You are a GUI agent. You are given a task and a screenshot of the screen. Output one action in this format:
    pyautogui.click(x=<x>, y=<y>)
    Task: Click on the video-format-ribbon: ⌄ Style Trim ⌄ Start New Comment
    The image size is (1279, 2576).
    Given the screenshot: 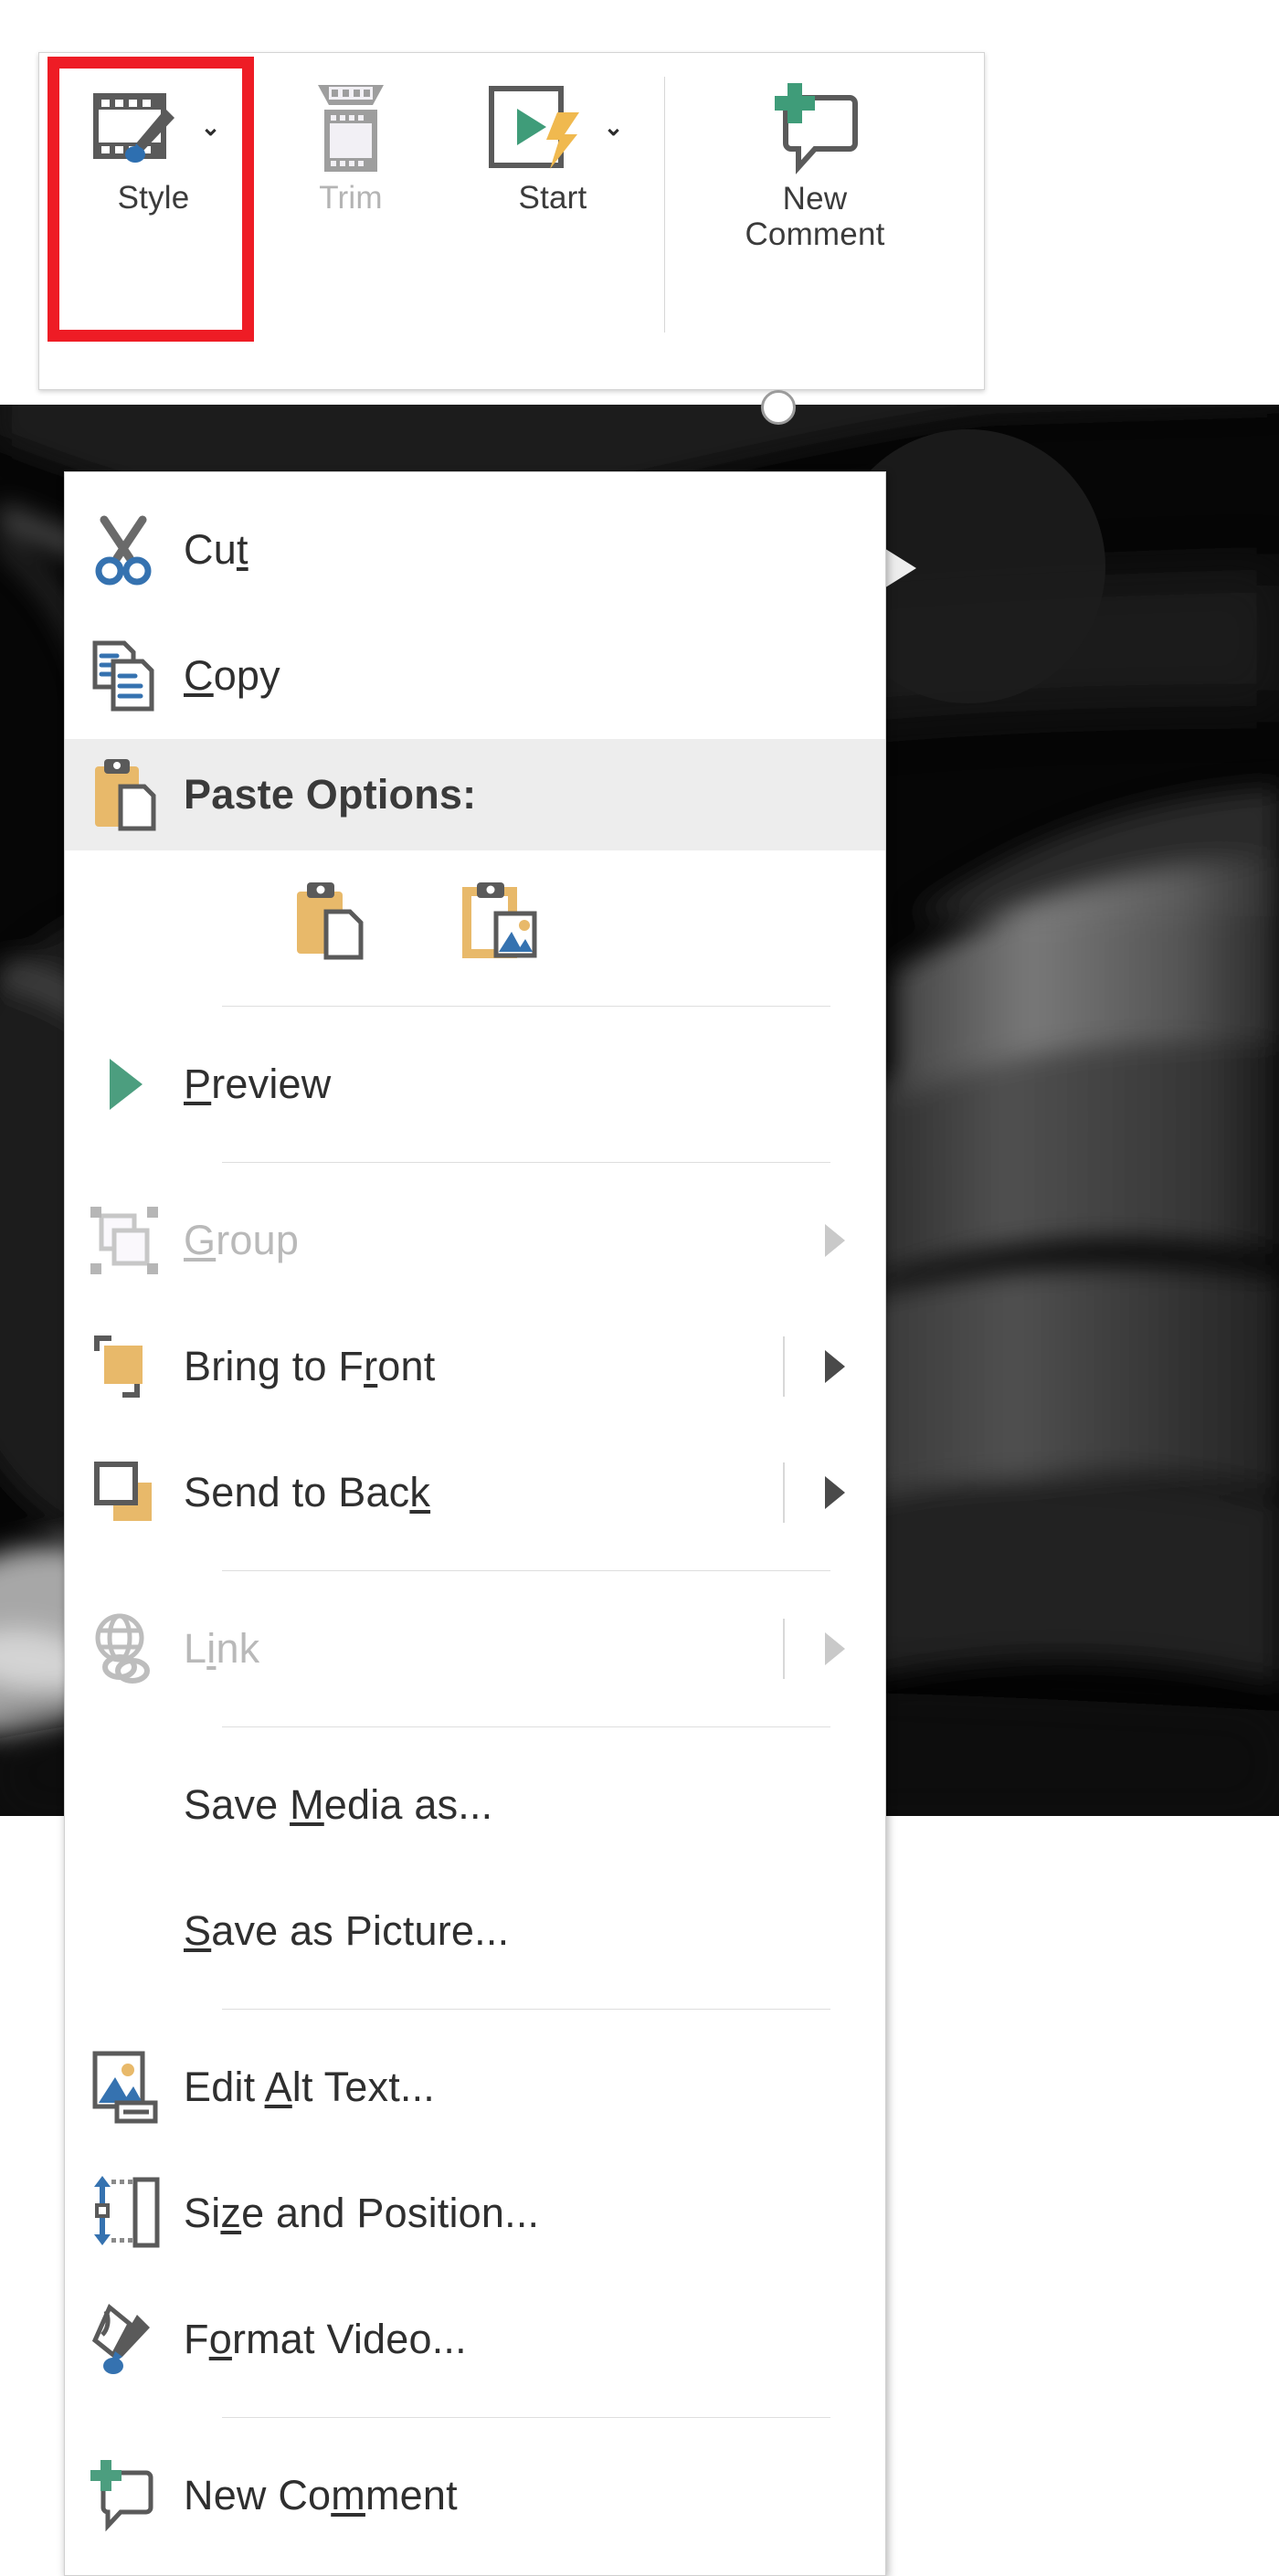 What is the action you would take?
    pyautogui.click(x=512, y=221)
    